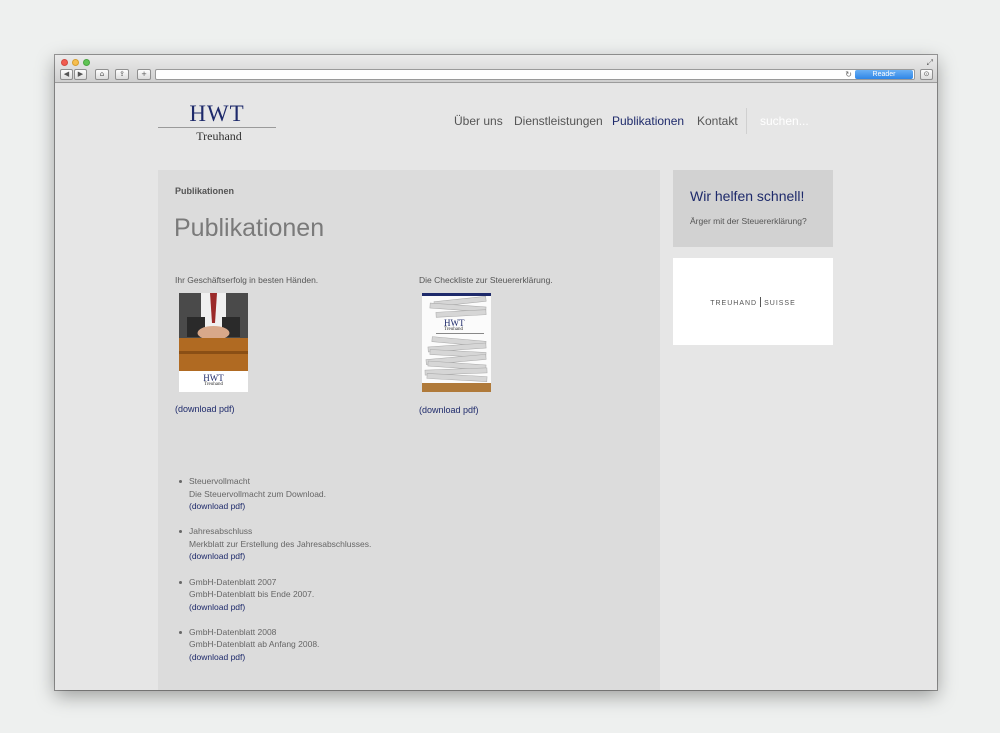 The image size is (1000, 733). What do you see at coordinates (217, 113) in the screenshot?
I see `logo-text: HWT` at bounding box center [217, 113].